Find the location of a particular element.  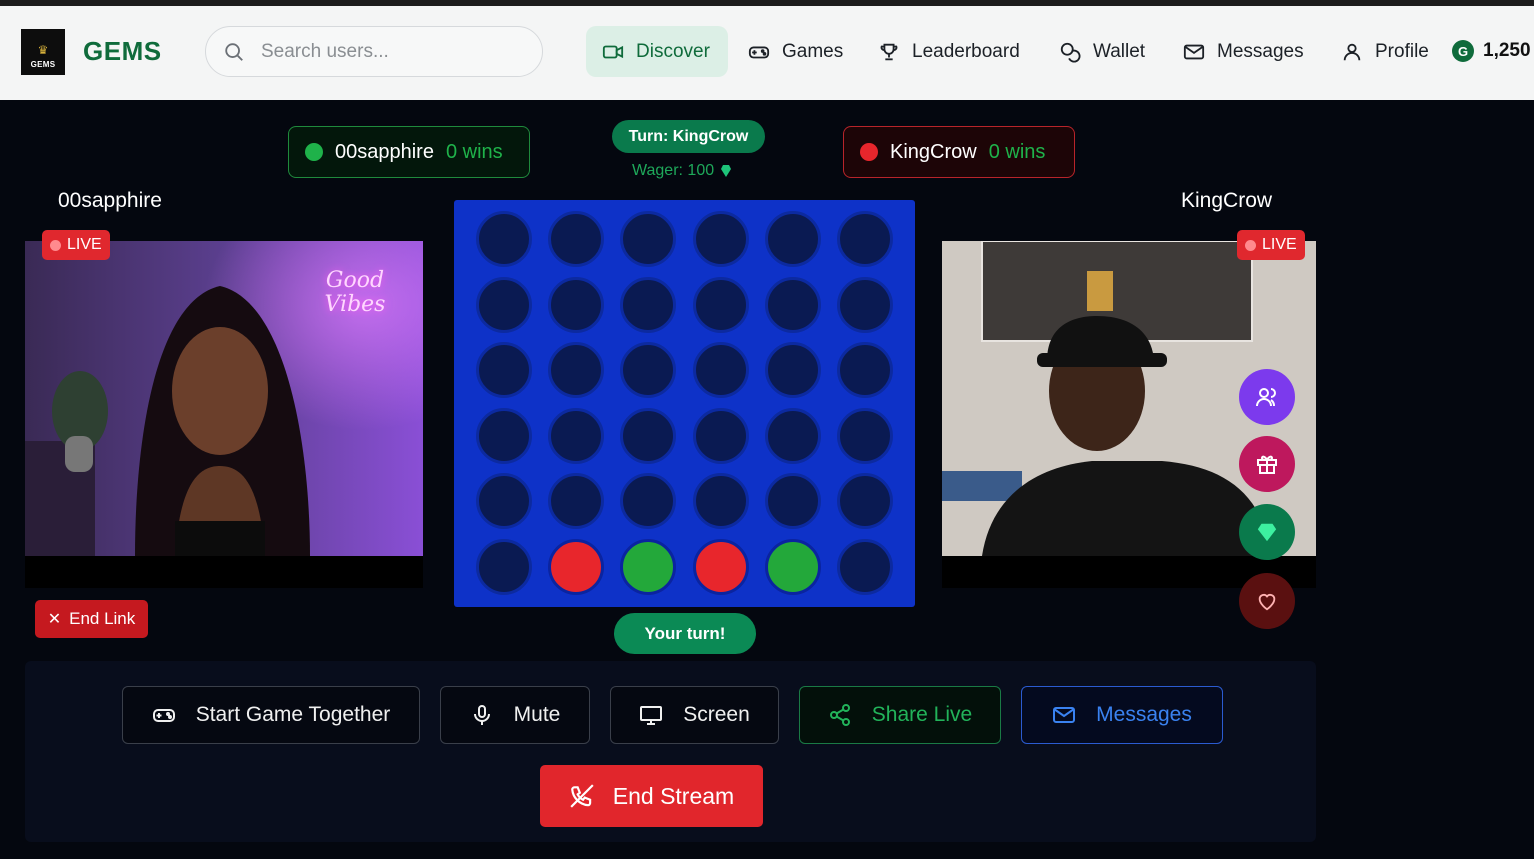

send-gem-button is located at coordinates (1267, 532).